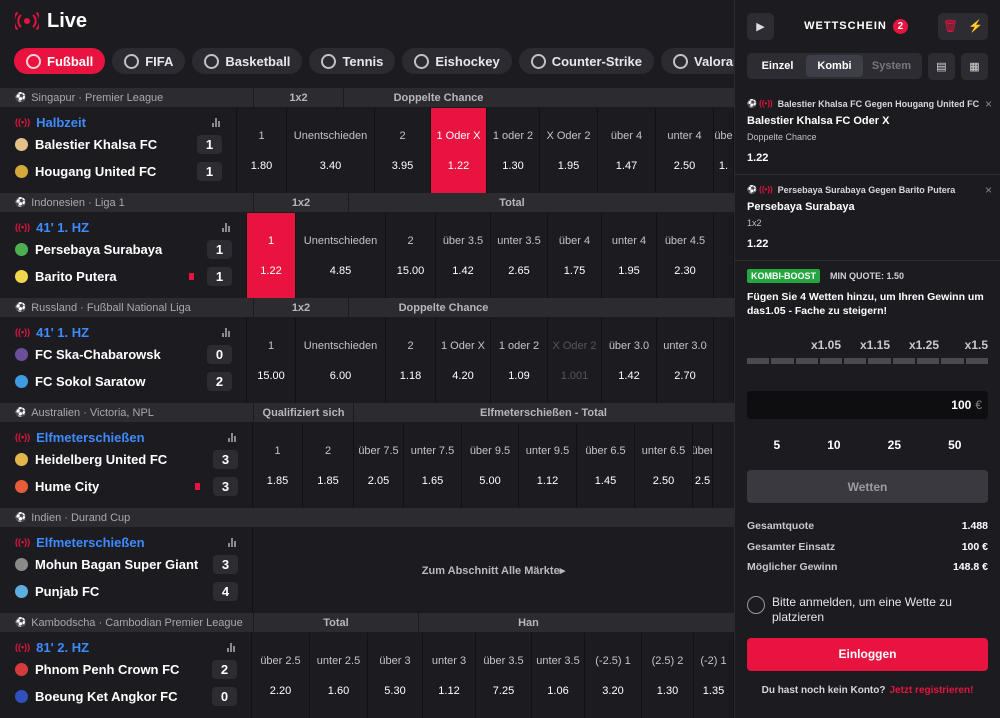 Image resolution: width=1000 pixels, height=718 pixels. Describe the element at coordinates (60, 61) in the screenshot. I see `sport-chip-fußball: Fußball` at that location.